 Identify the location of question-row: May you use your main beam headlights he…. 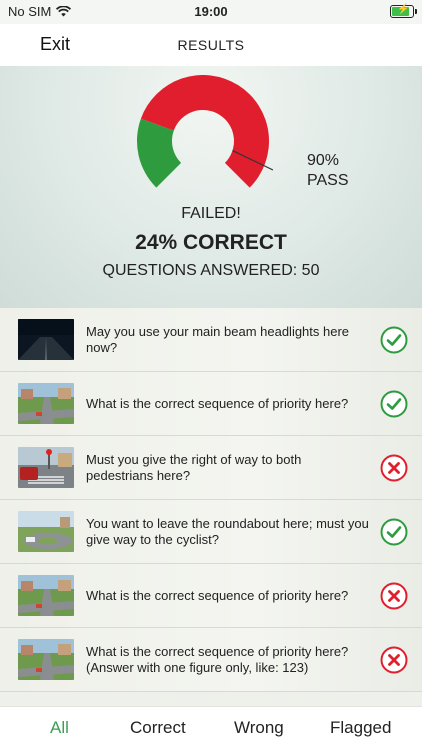
(211, 340).